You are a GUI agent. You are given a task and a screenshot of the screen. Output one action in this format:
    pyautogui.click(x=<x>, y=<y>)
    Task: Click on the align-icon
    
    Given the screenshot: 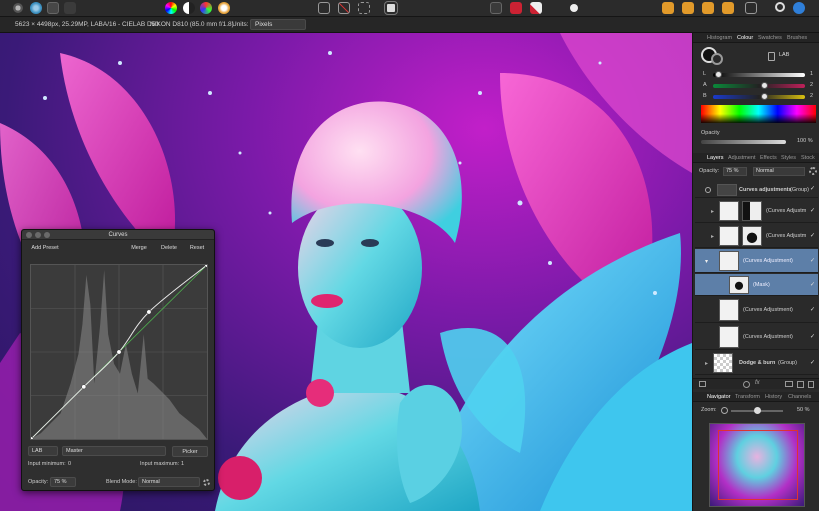 What is the action you would take?
    pyautogui.click(x=688, y=8)
    